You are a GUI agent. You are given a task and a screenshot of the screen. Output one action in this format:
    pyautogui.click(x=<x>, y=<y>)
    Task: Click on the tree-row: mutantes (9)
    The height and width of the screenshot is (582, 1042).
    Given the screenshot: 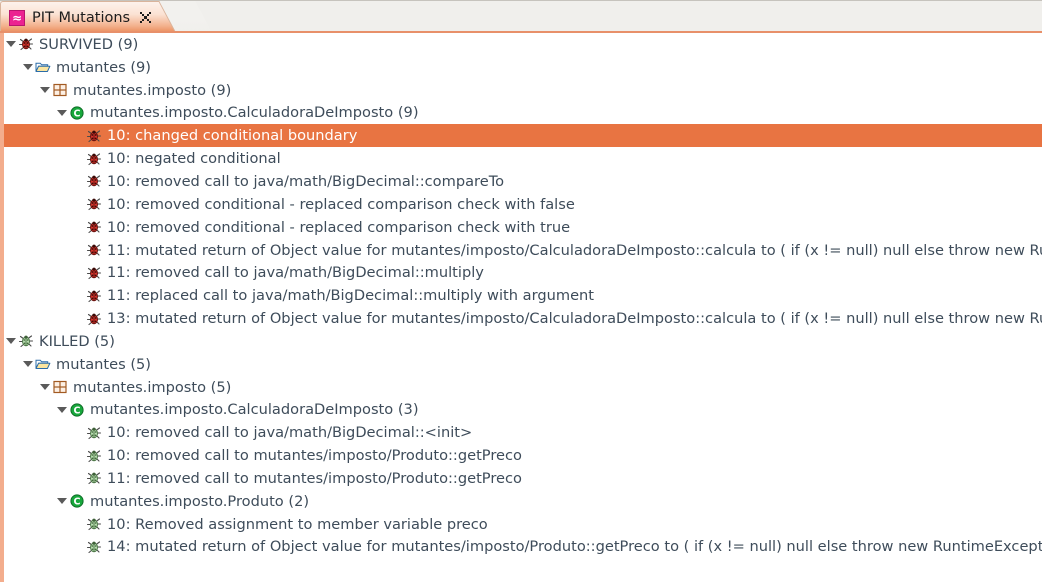 What is the action you would take?
    pyautogui.click(x=523, y=67)
    